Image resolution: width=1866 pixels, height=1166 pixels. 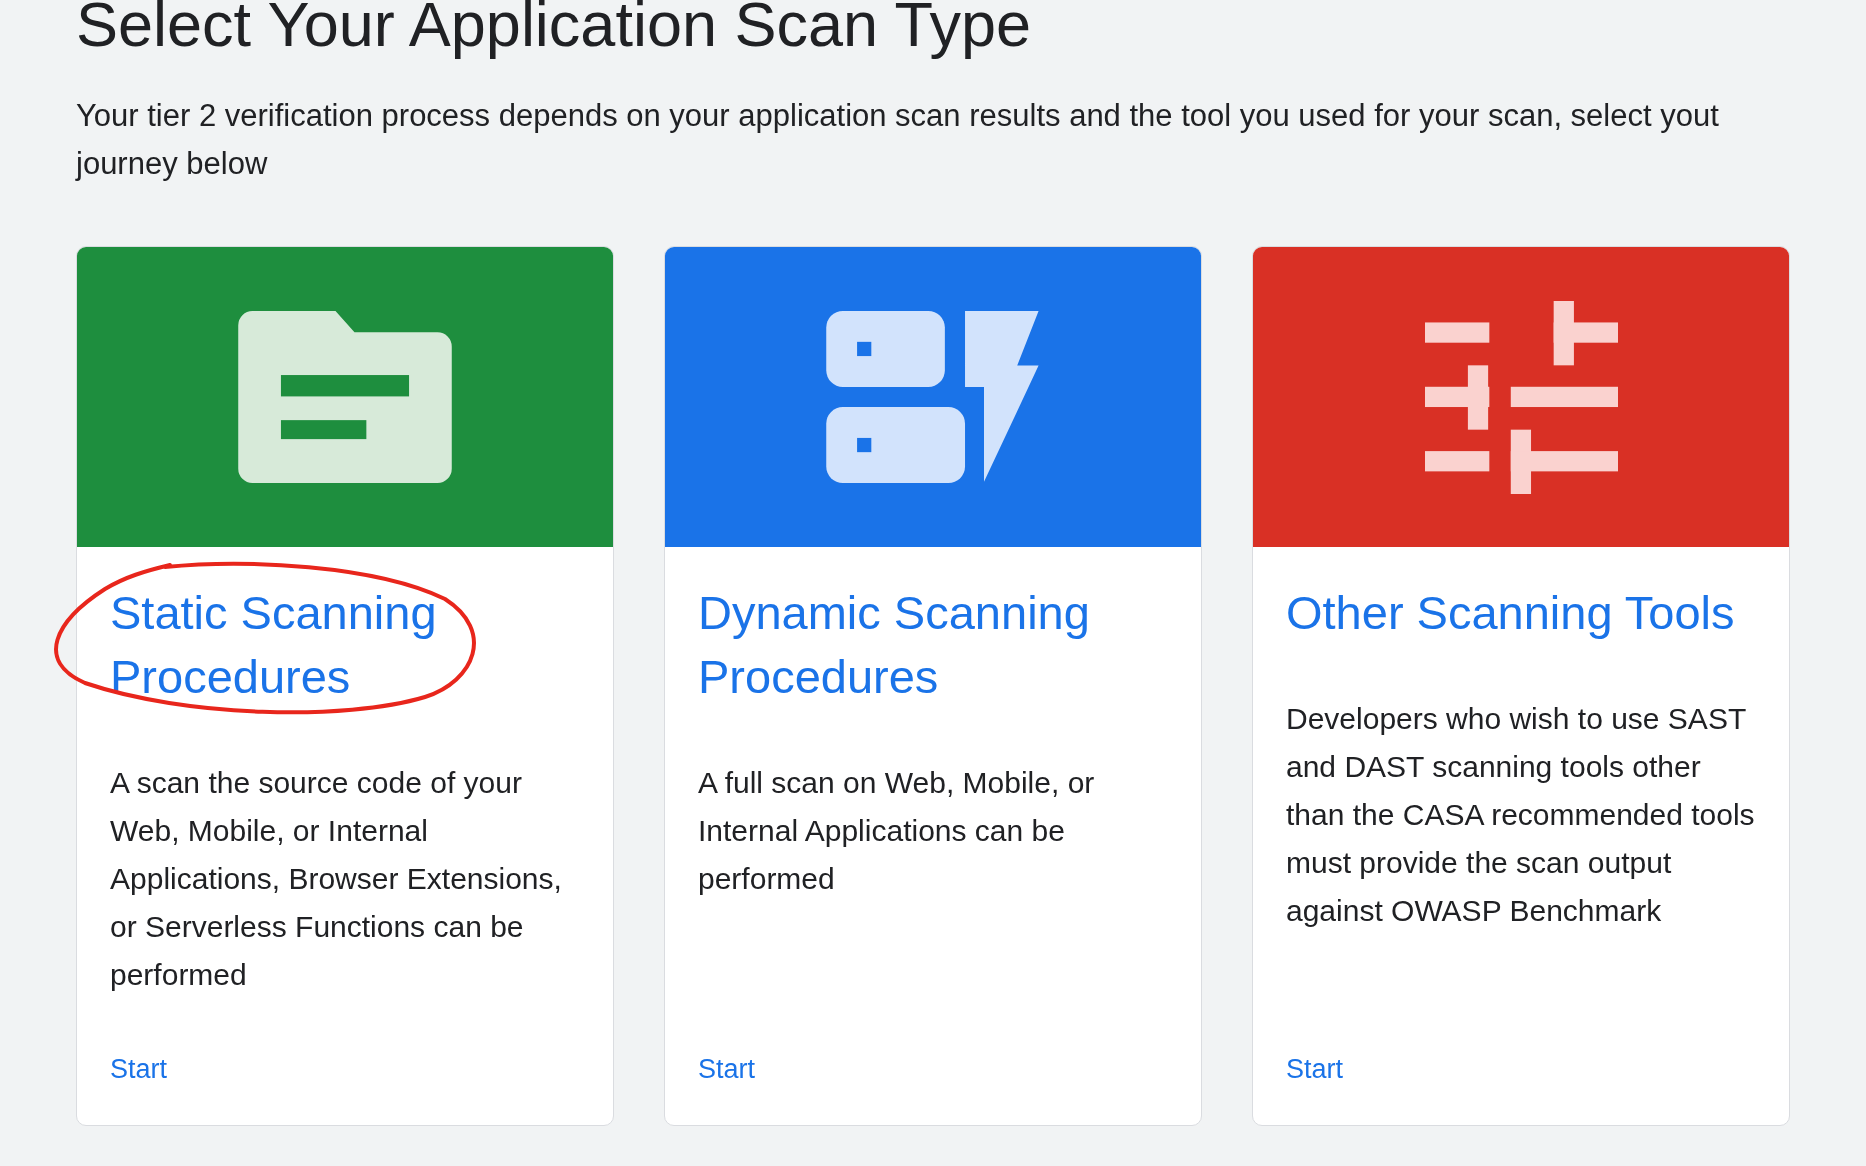 I want to click on intro-text: Your tier 2 verification process depends on your application scan results and the tool you used for your scan, select yout journey below, so click(x=898, y=140).